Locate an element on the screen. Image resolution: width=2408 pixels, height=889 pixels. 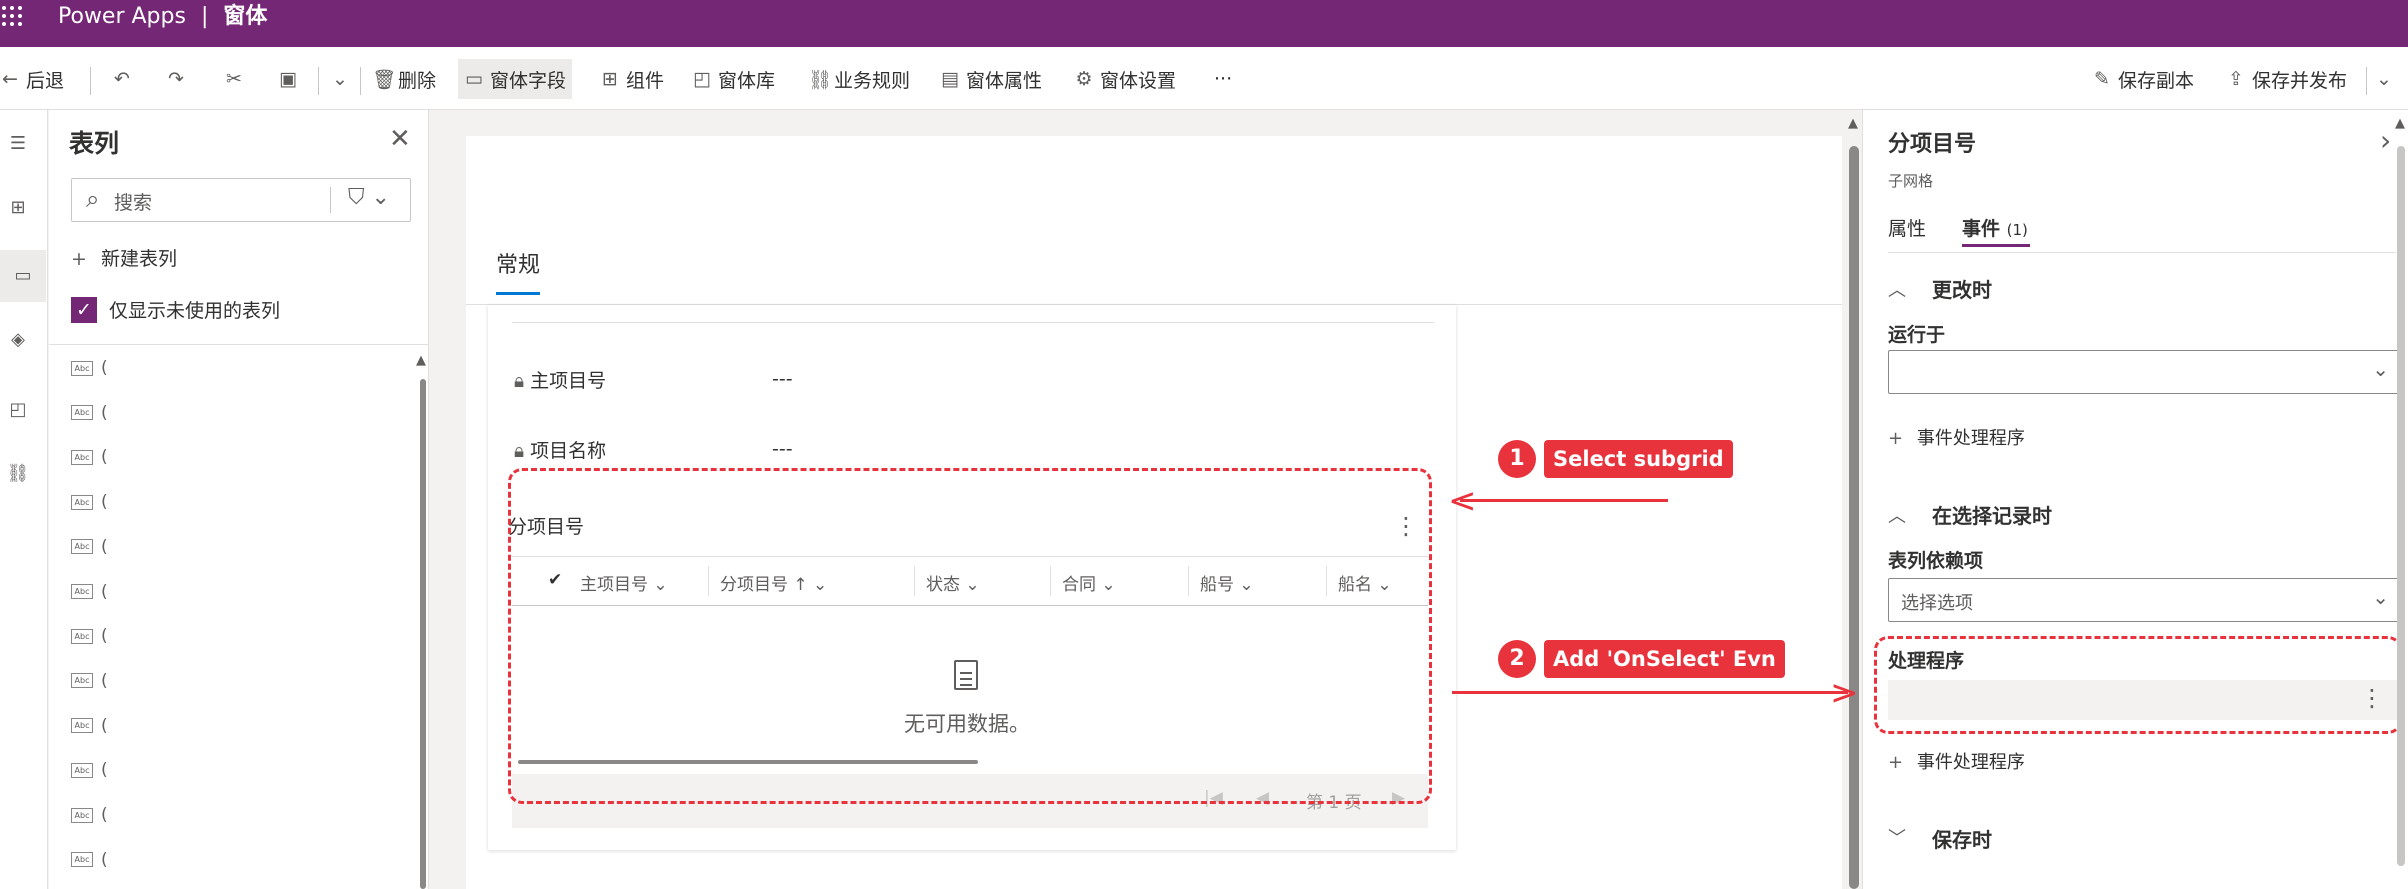
section-on-save: 保存时 is located at coordinates (1962, 838).